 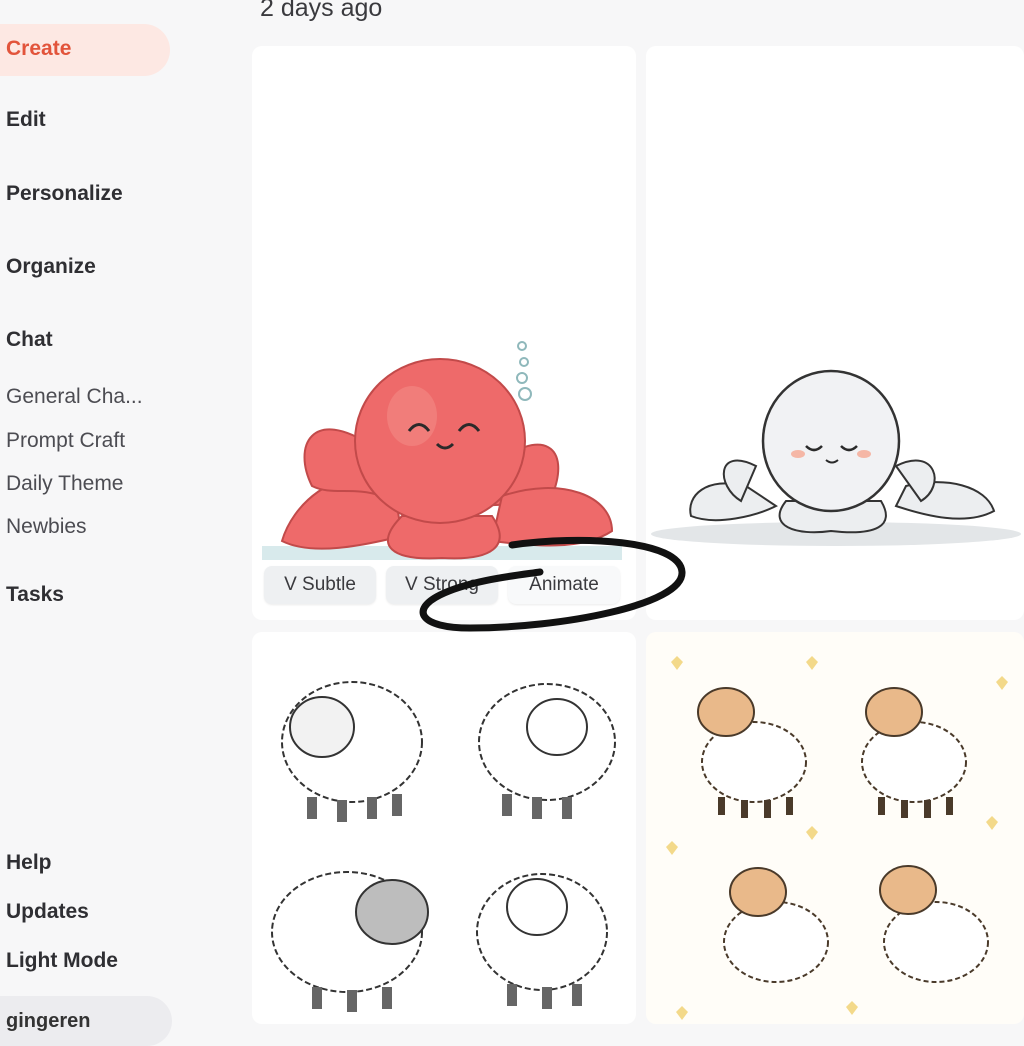 What do you see at coordinates (26, 120) in the screenshot?
I see `nav-edit: Edit` at bounding box center [26, 120].